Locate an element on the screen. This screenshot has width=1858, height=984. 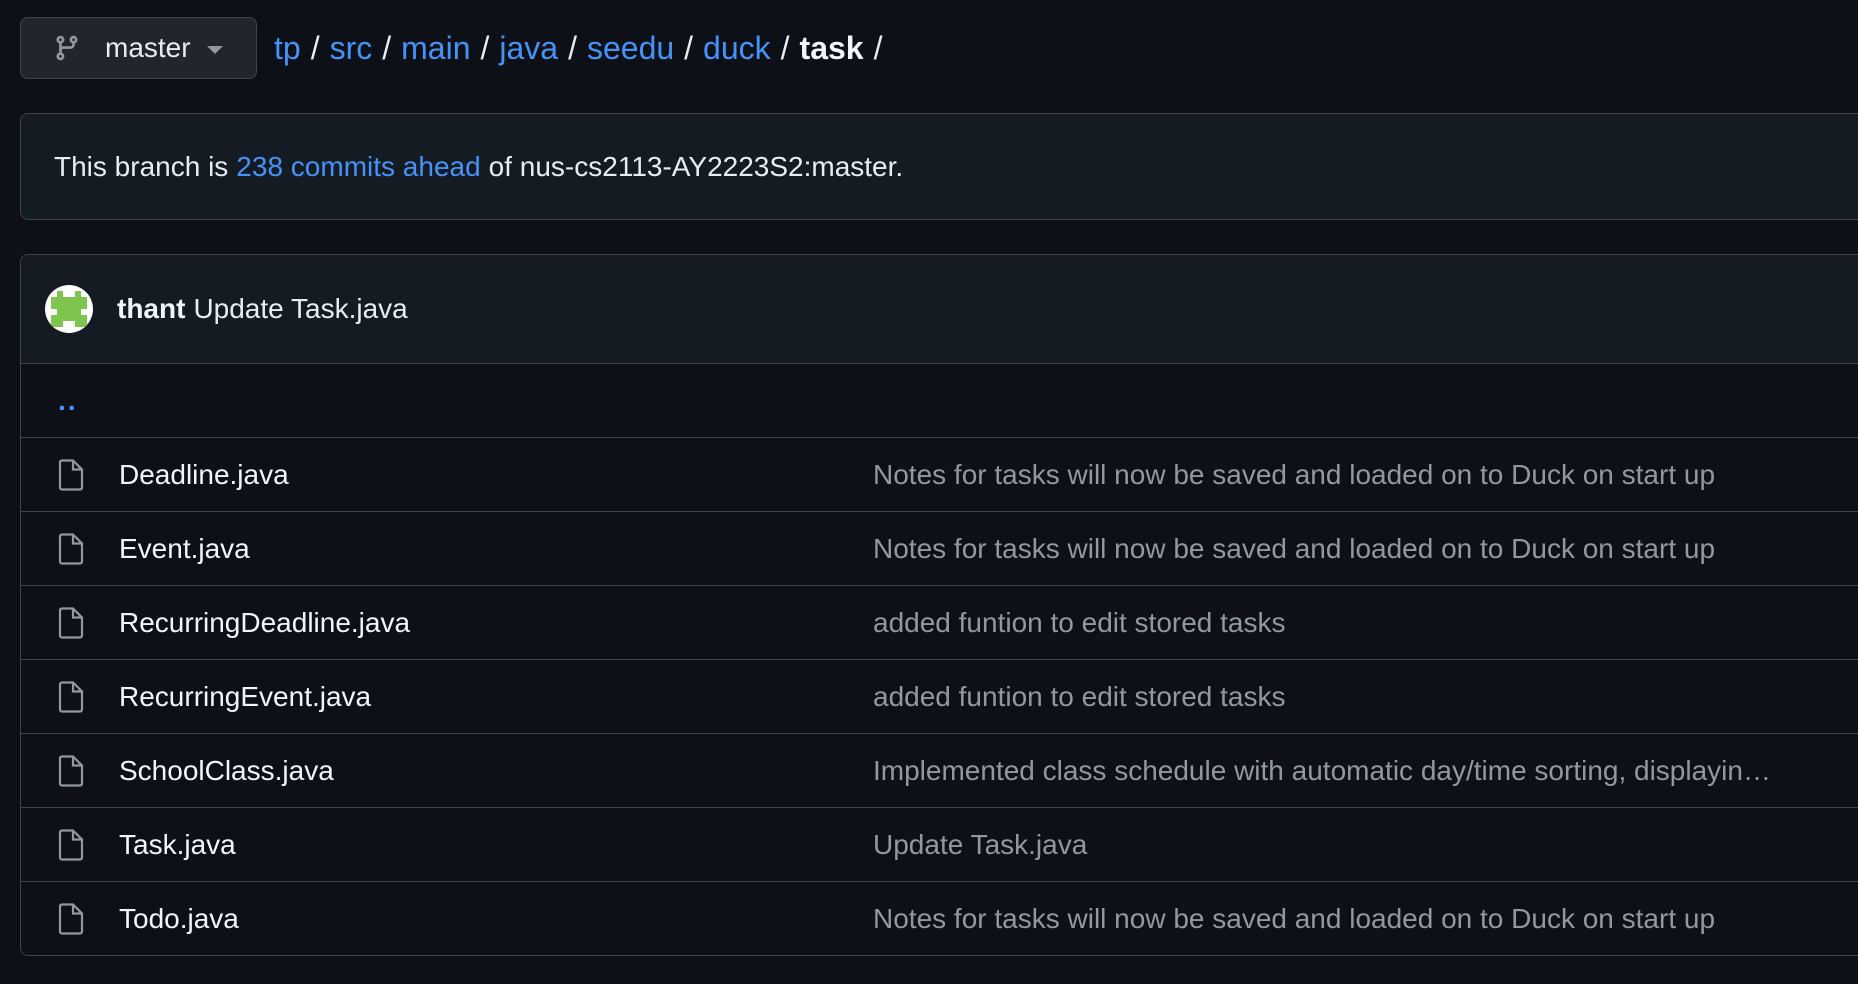
file-name: Deadline.java is located at coordinates (496, 475).